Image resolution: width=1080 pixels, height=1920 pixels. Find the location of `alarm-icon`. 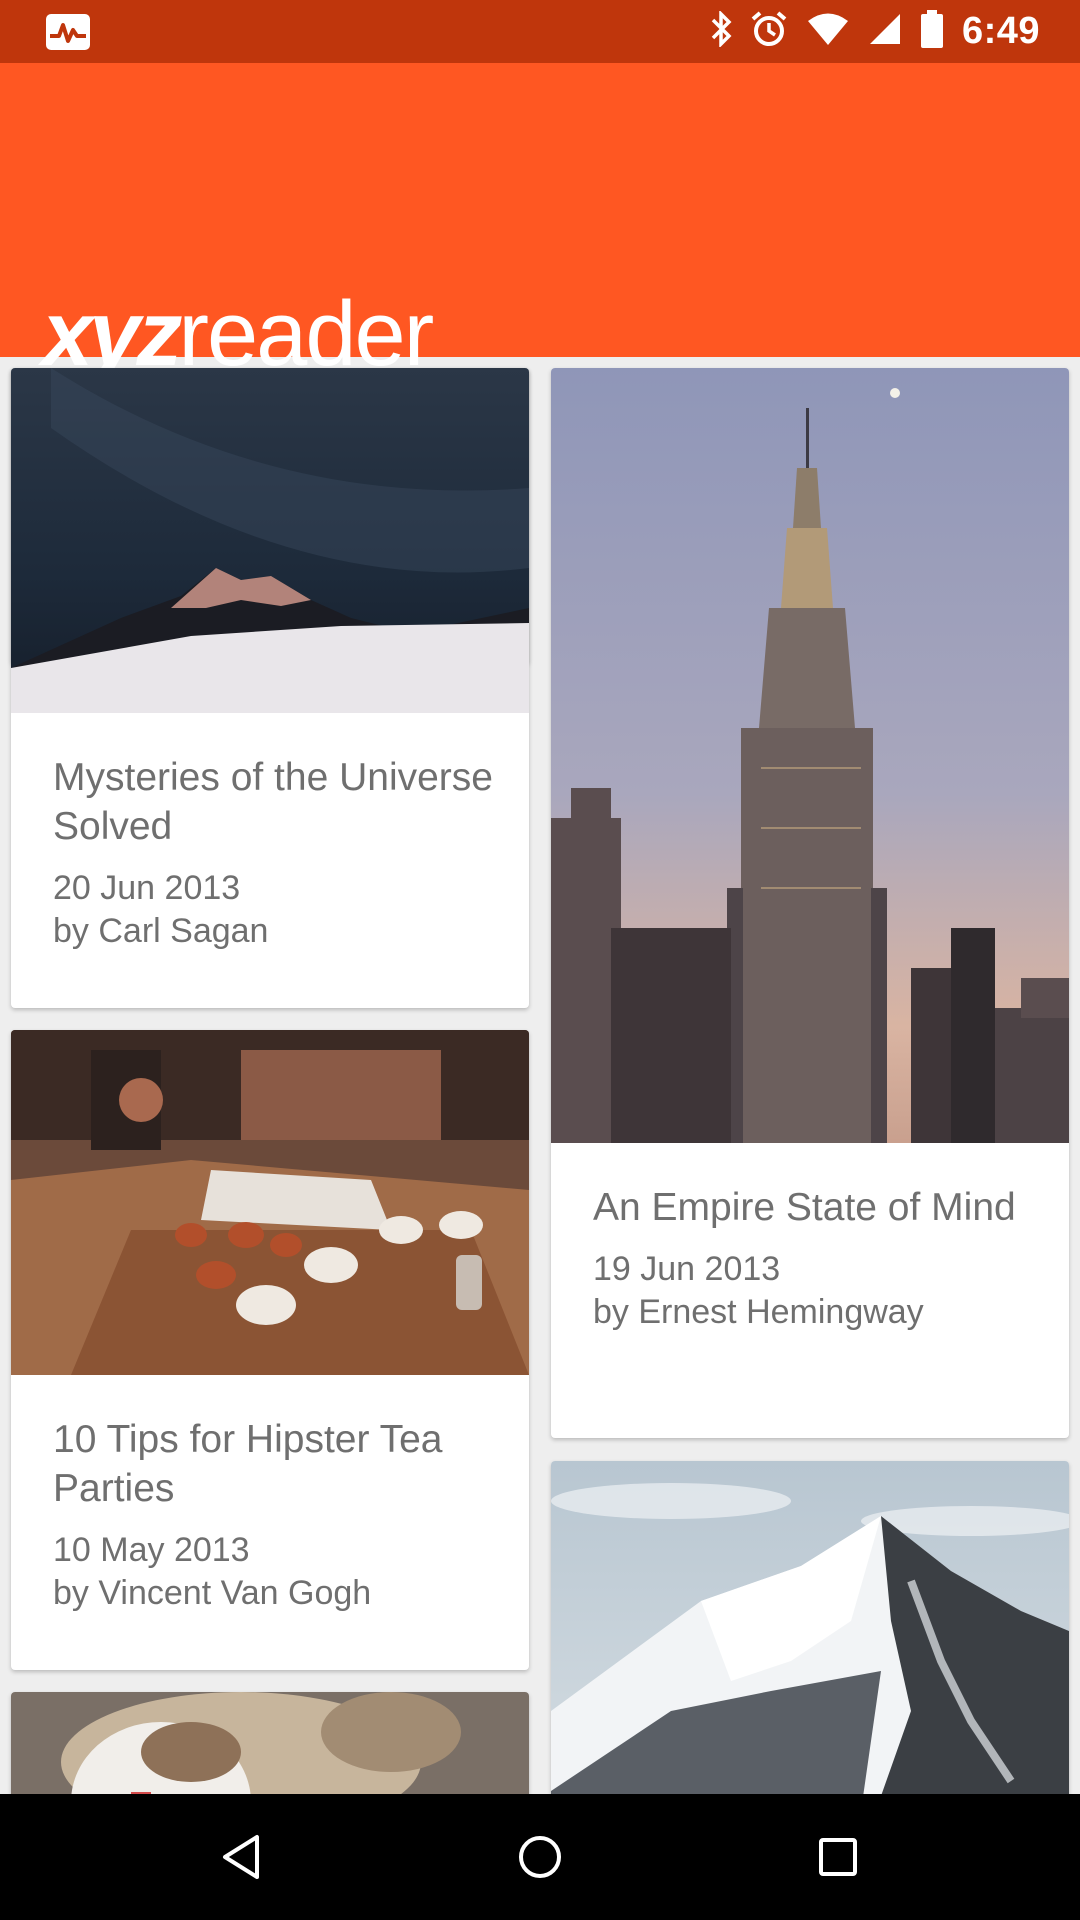

alarm-icon is located at coordinates (769, 31).